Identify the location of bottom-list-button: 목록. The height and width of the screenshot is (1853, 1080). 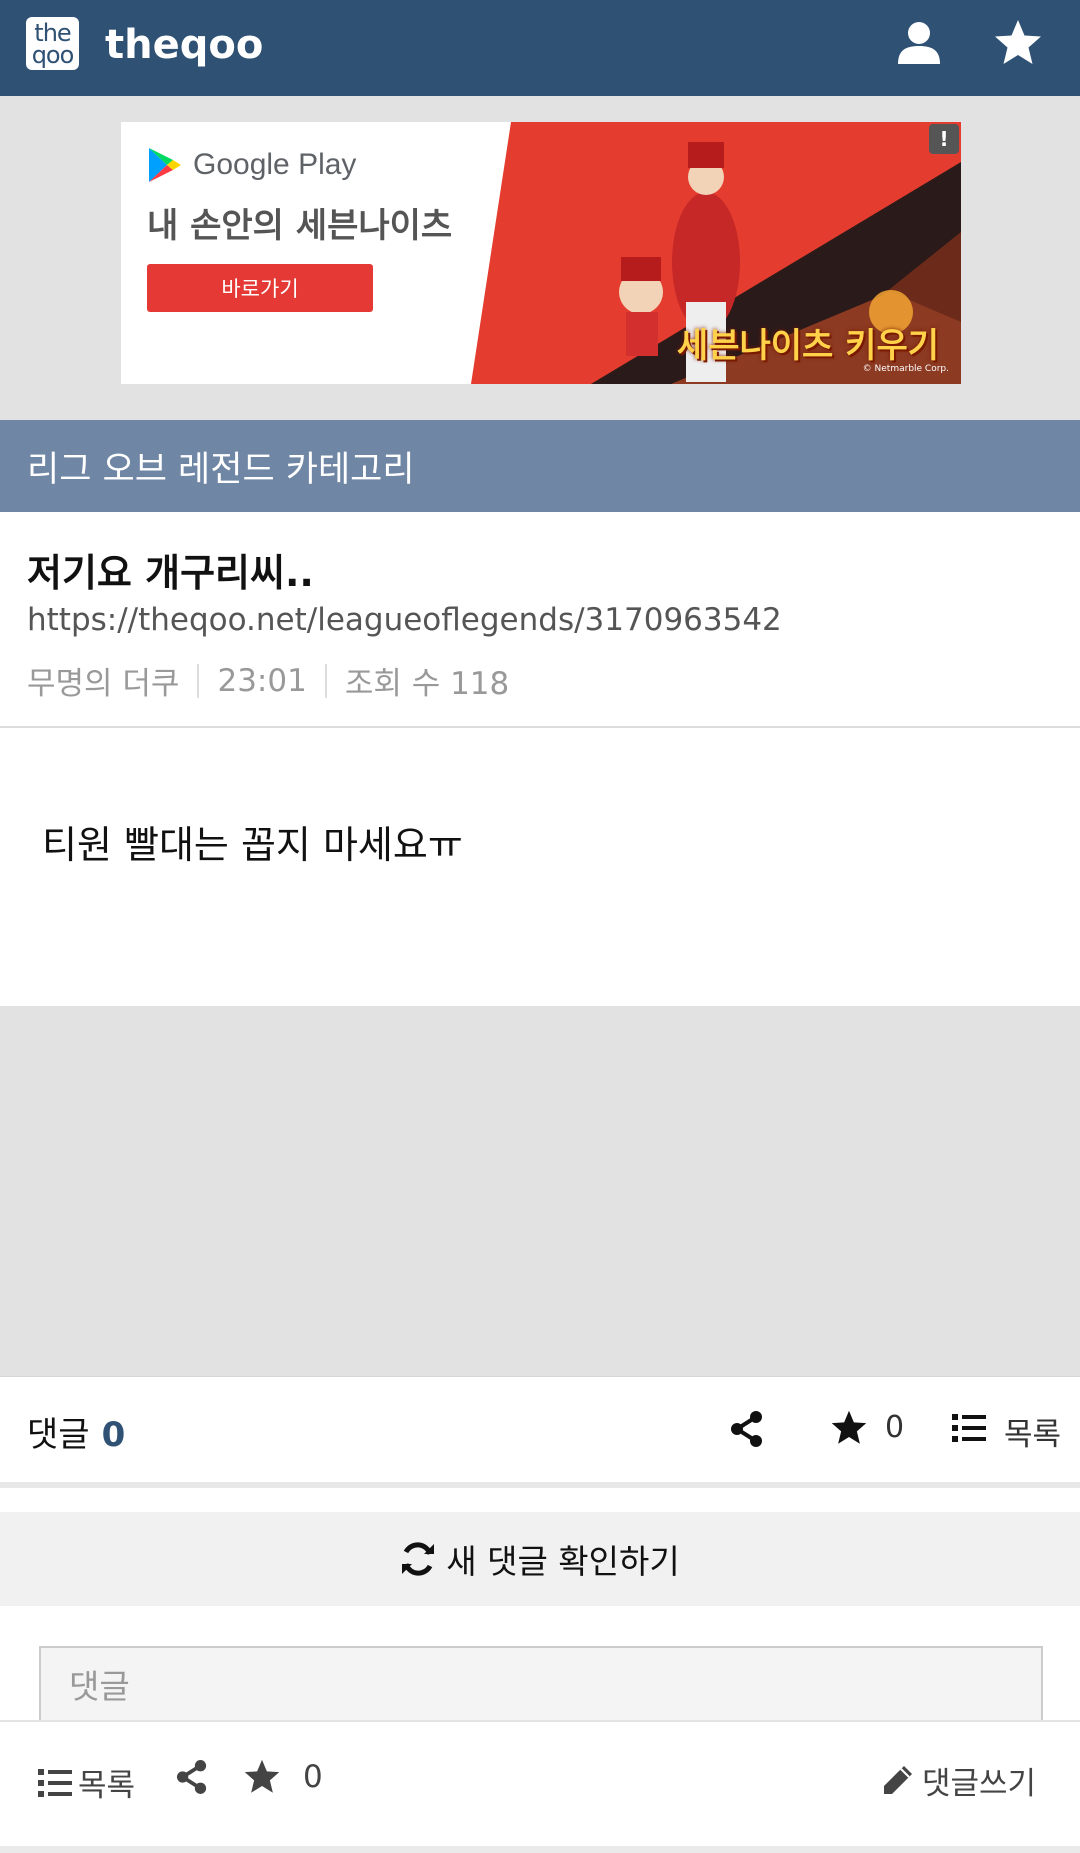
(86, 1782).